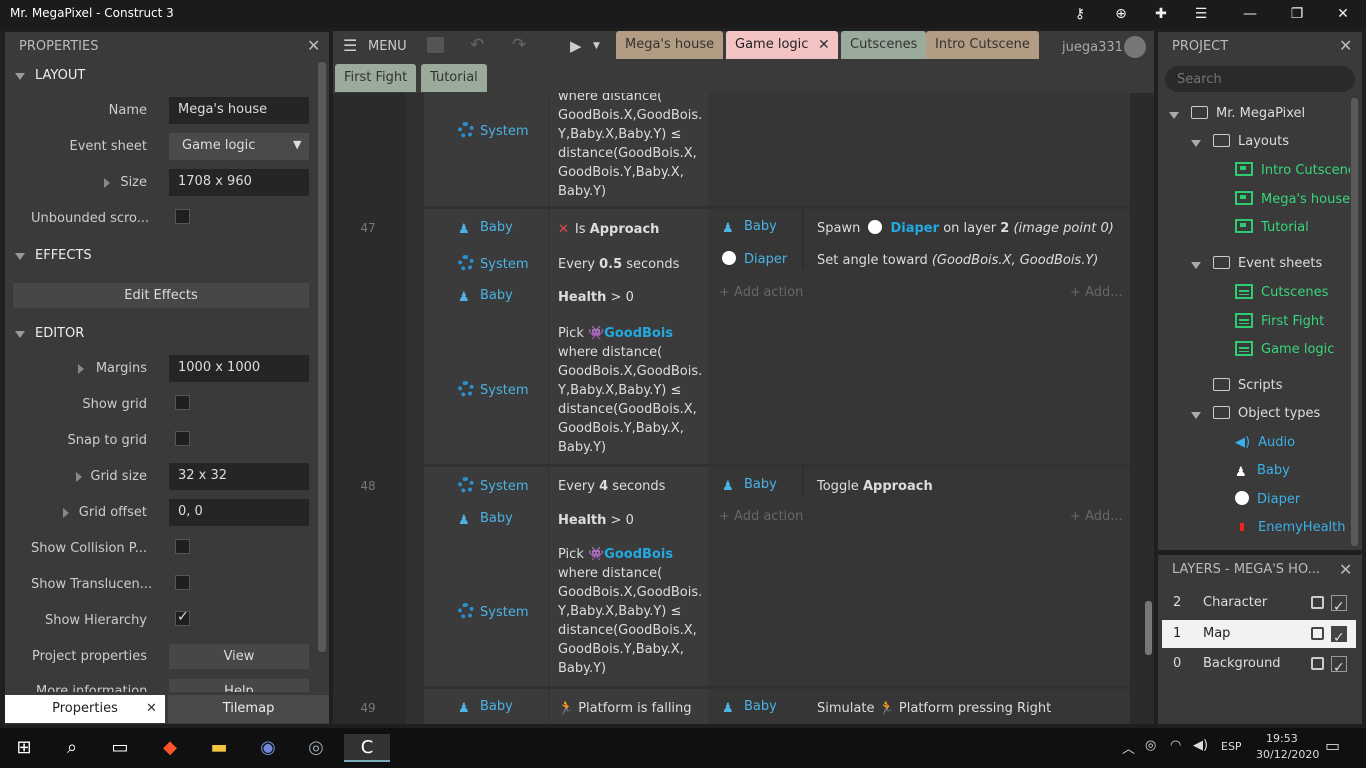 Image resolution: width=1366 pixels, height=768 pixels. What do you see at coordinates (1260, 79) in the screenshot?
I see `project-search-input` at bounding box center [1260, 79].